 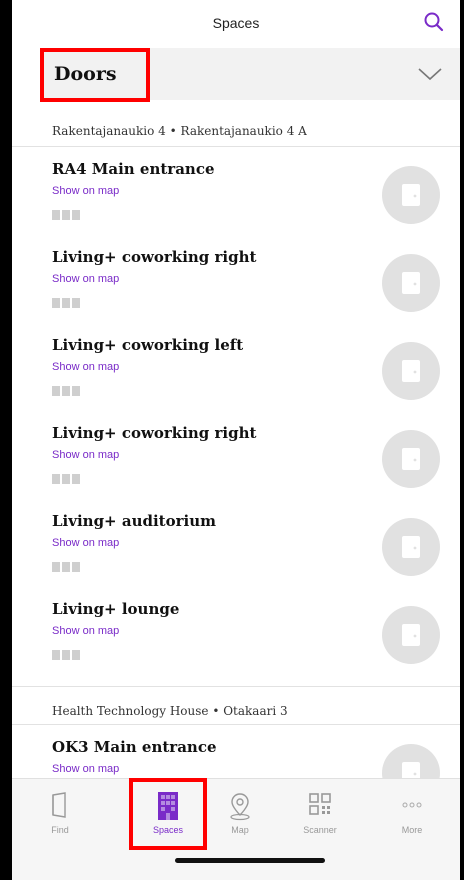 What do you see at coordinates (116, 609) in the screenshot?
I see `door-name: Living+ lounge` at bounding box center [116, 609].